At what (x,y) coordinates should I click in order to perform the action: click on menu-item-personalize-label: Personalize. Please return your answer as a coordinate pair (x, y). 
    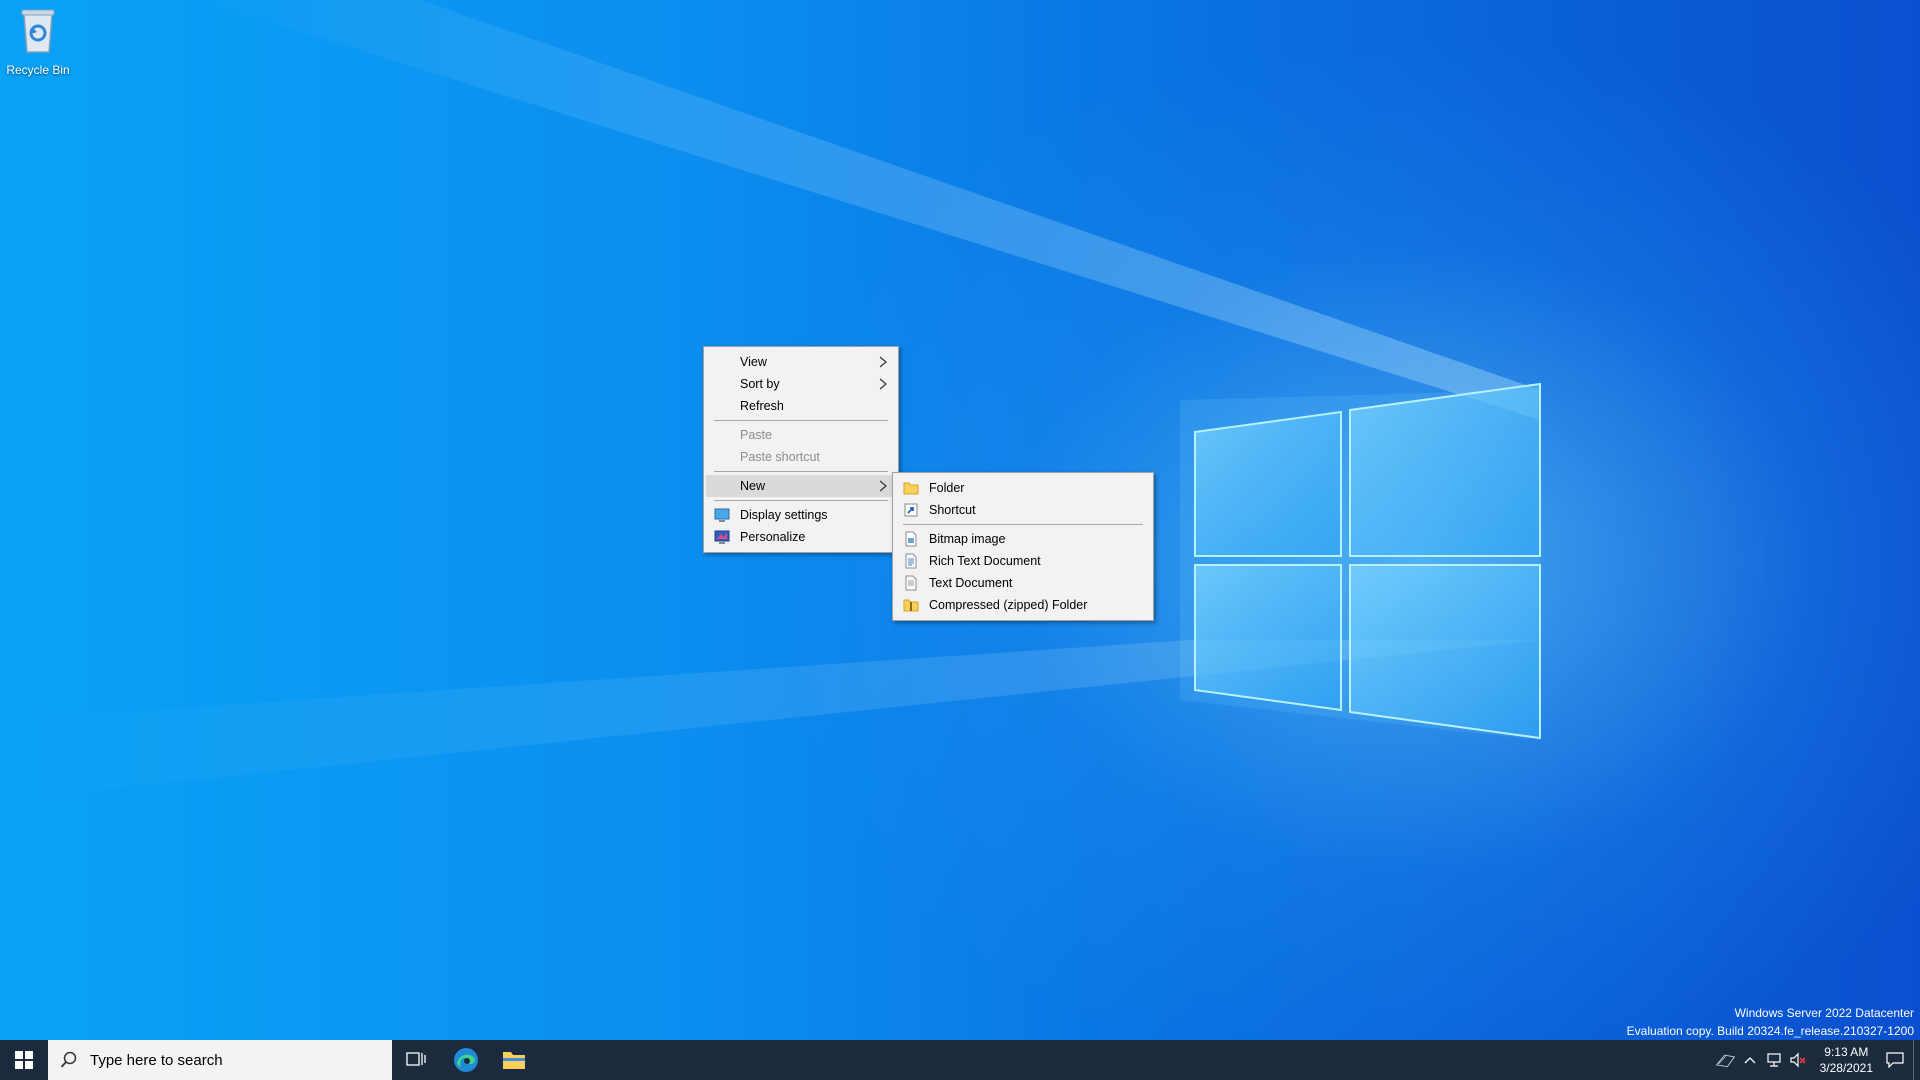
    Looking at the image, I should click on (773, 537).